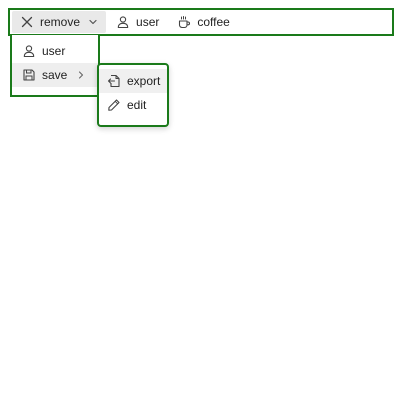  Describe the element at coordinates (81, 75) in the screenshot. I see `chevron-right-icon` at that location.